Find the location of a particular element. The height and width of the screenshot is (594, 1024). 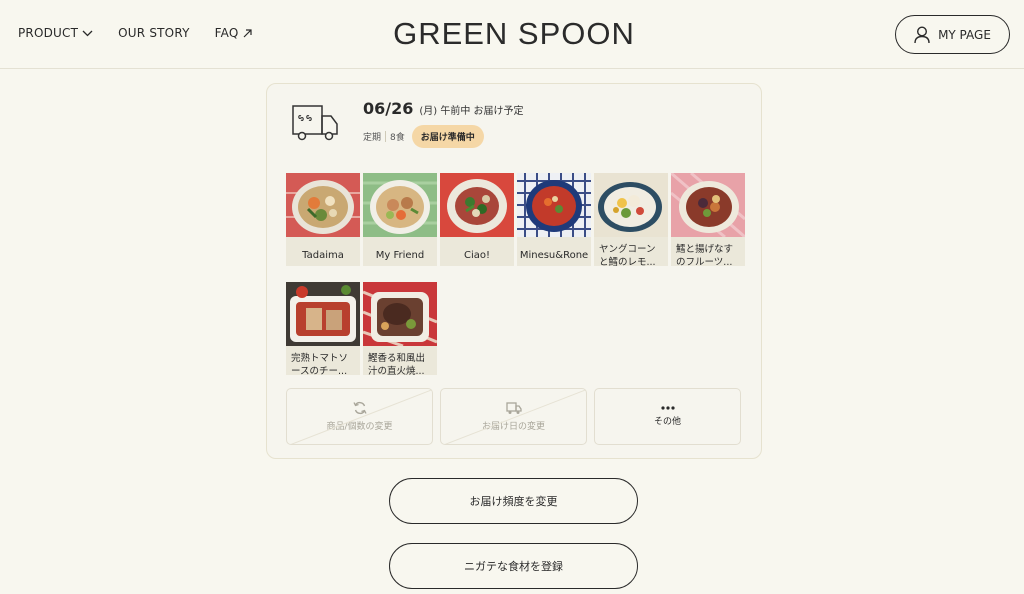

meal-item: Ciao! is located at coordinates (477, 219).